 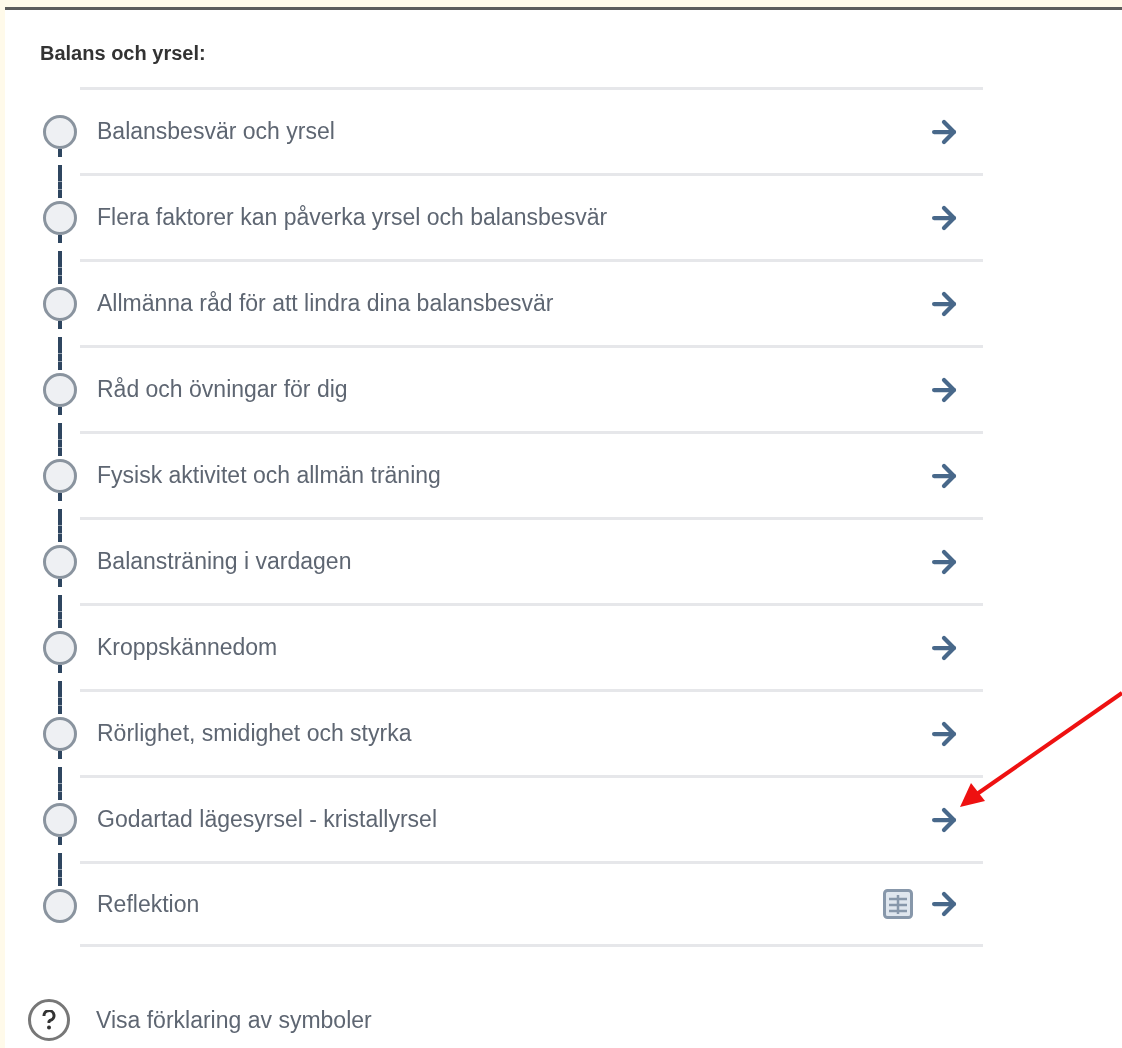 What do you see at coordinates (531, 388) in the screenshot?
I see `list-row: Råd och övningar för dig` at bounding box center [531, 388].